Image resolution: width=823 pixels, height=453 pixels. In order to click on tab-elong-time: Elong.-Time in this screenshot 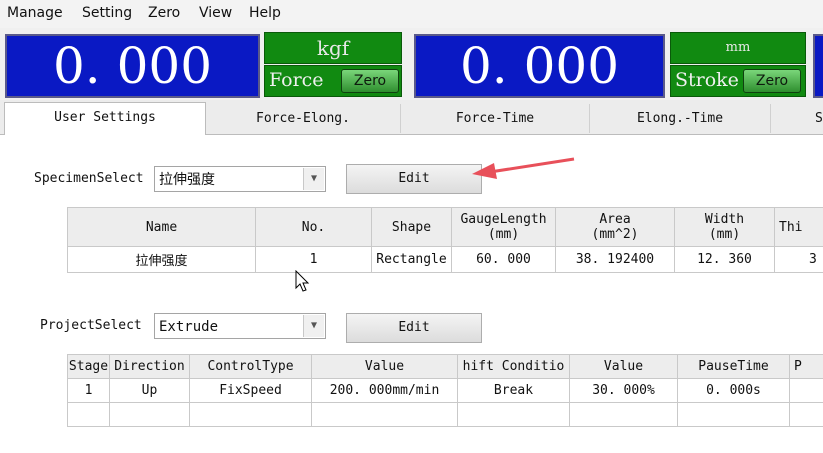, I will do `click(680, 118)`.